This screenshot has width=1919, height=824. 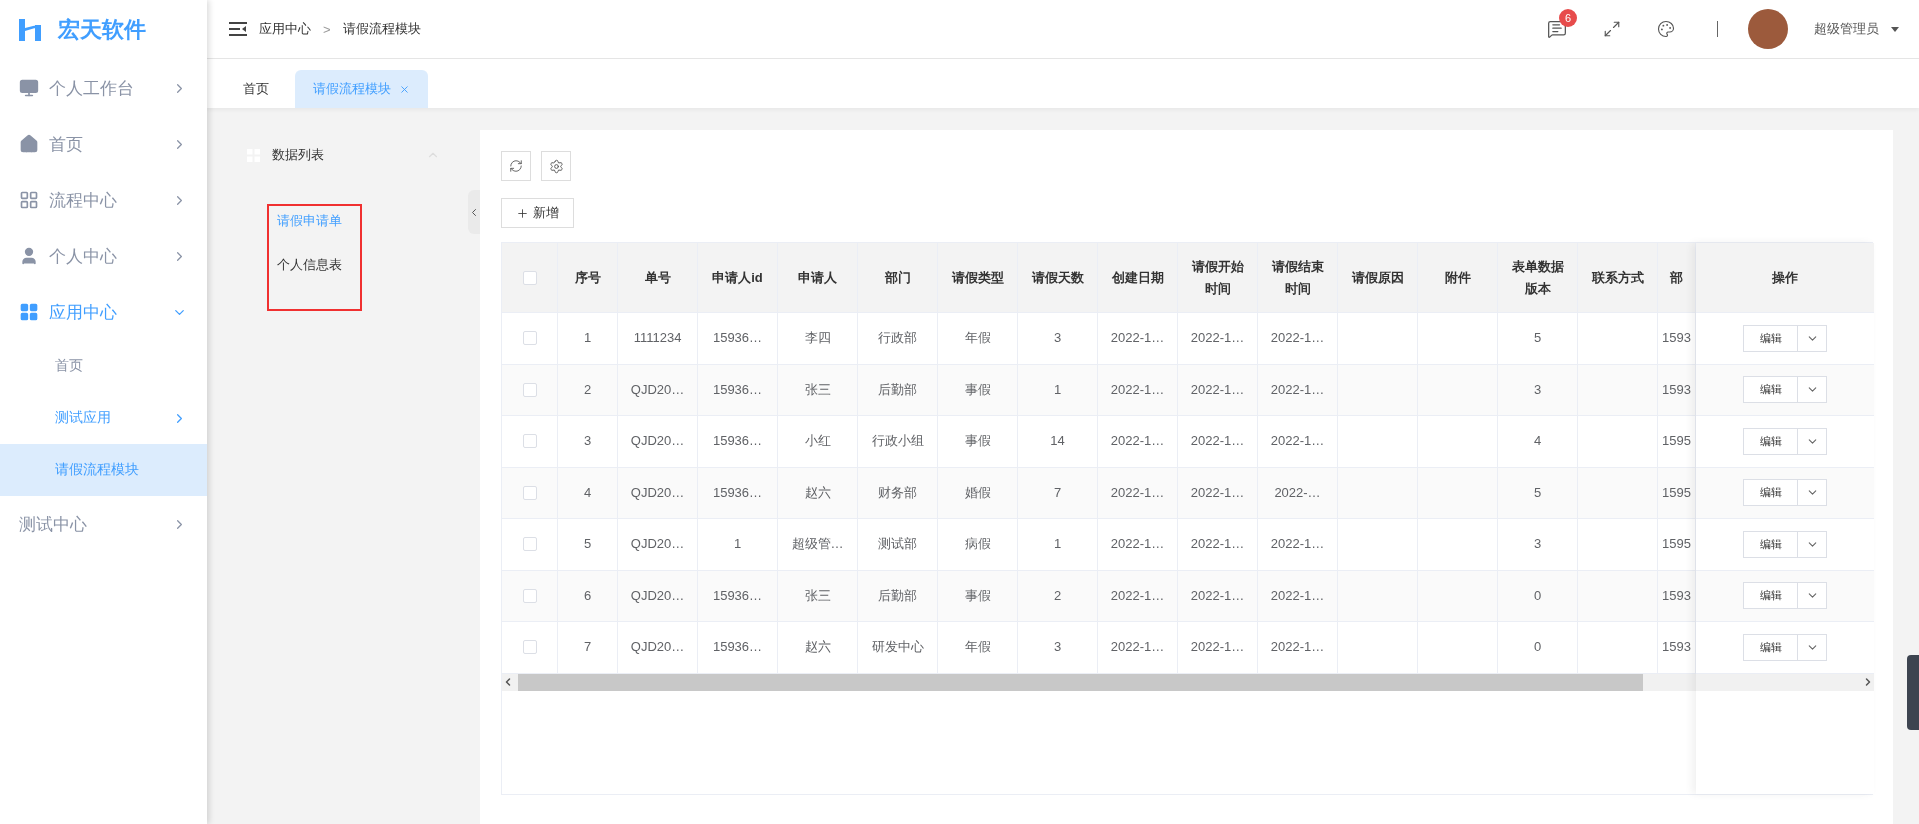 I want to click on collapse-handle, so click(x=474, y=212).